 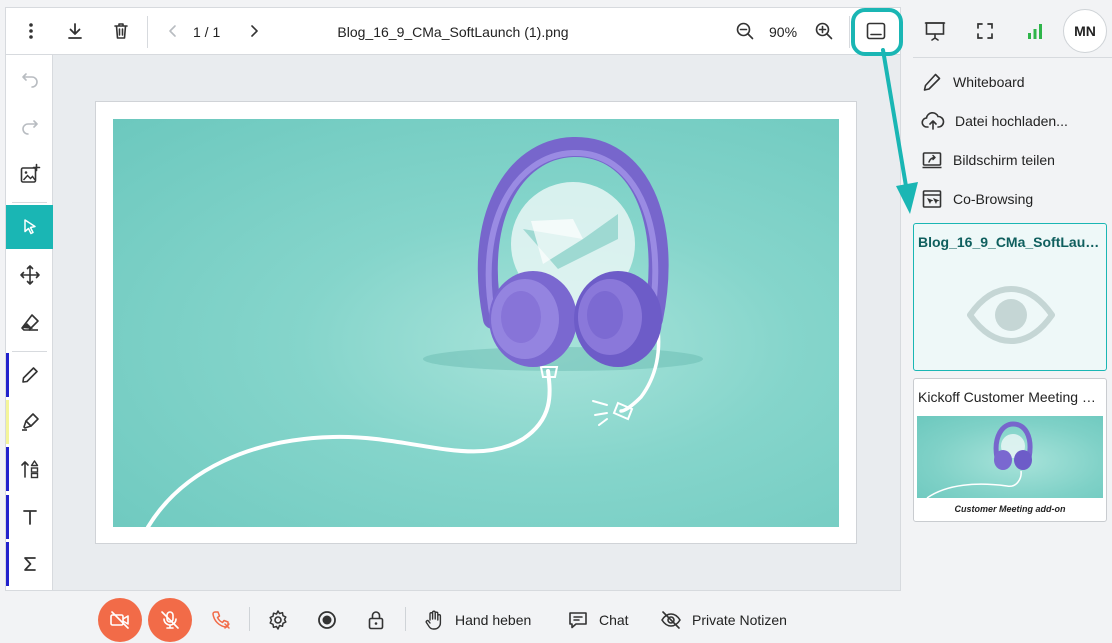 I want to click on text-icon, so click(x=29, y=517).